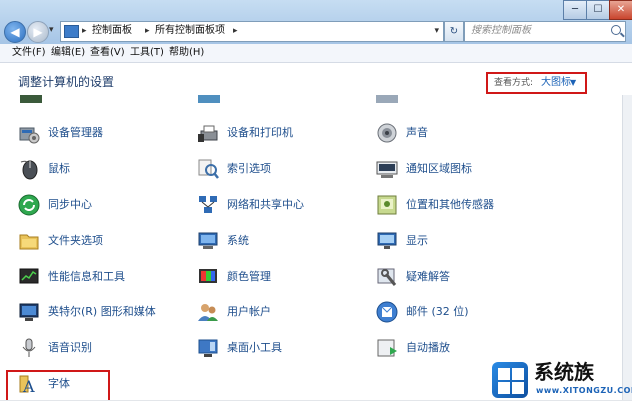 The width and height of the screenshot is (632, 411). I want to click on item-label: 位置和其他传感器, so click(450, 204).